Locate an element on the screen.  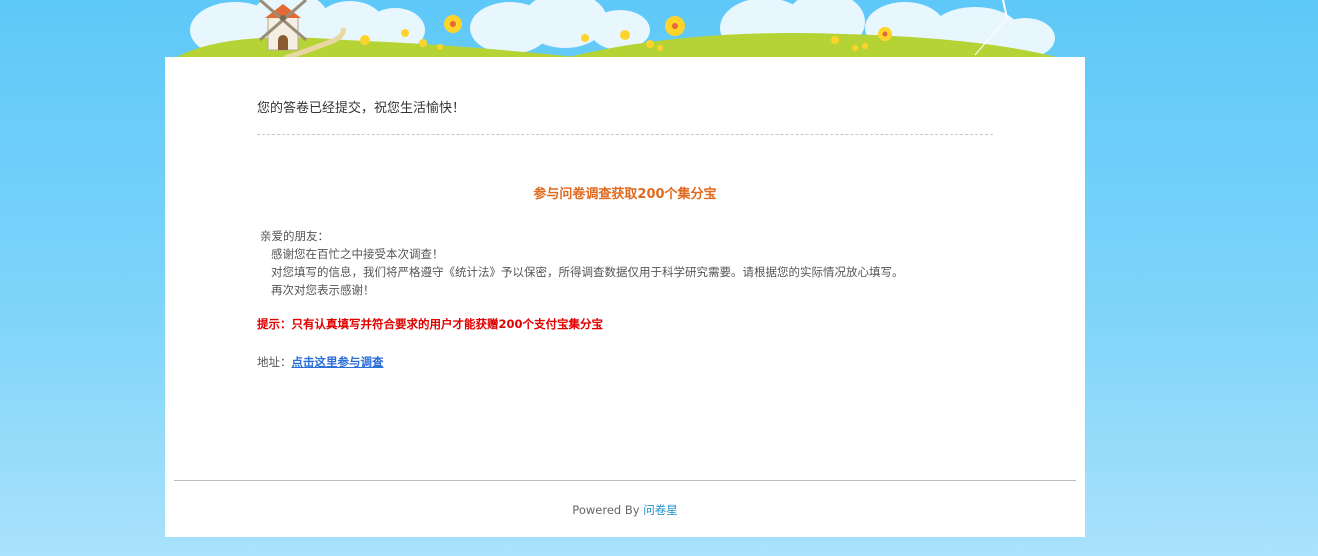
address-row: 地址：点击这里参与调查 is located at coordinates (320, 362).